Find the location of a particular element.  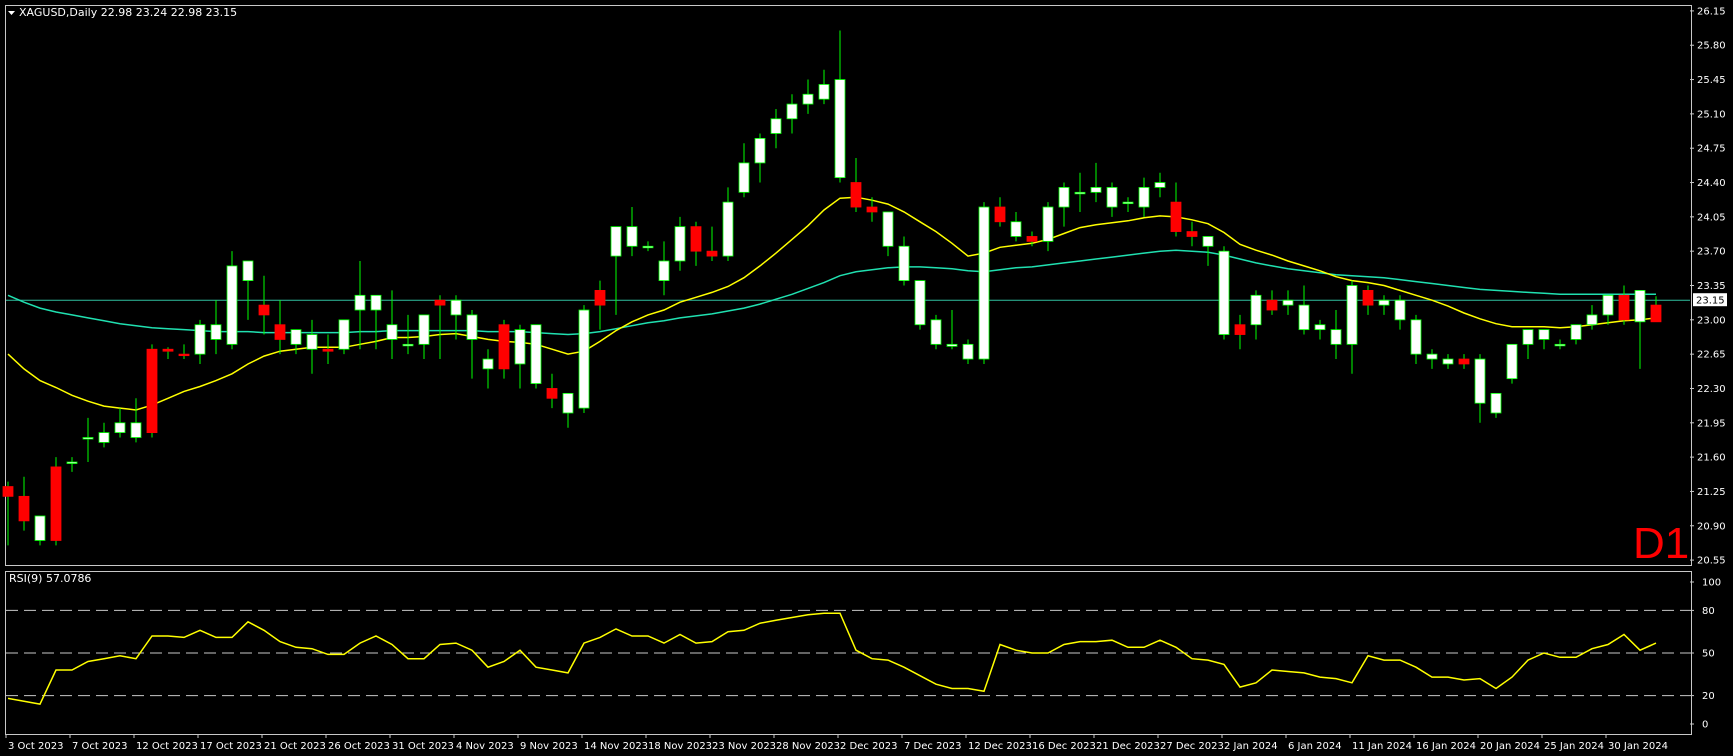

date-axis-label: 3 Oct 2023 is located at coordinates (35, 746).